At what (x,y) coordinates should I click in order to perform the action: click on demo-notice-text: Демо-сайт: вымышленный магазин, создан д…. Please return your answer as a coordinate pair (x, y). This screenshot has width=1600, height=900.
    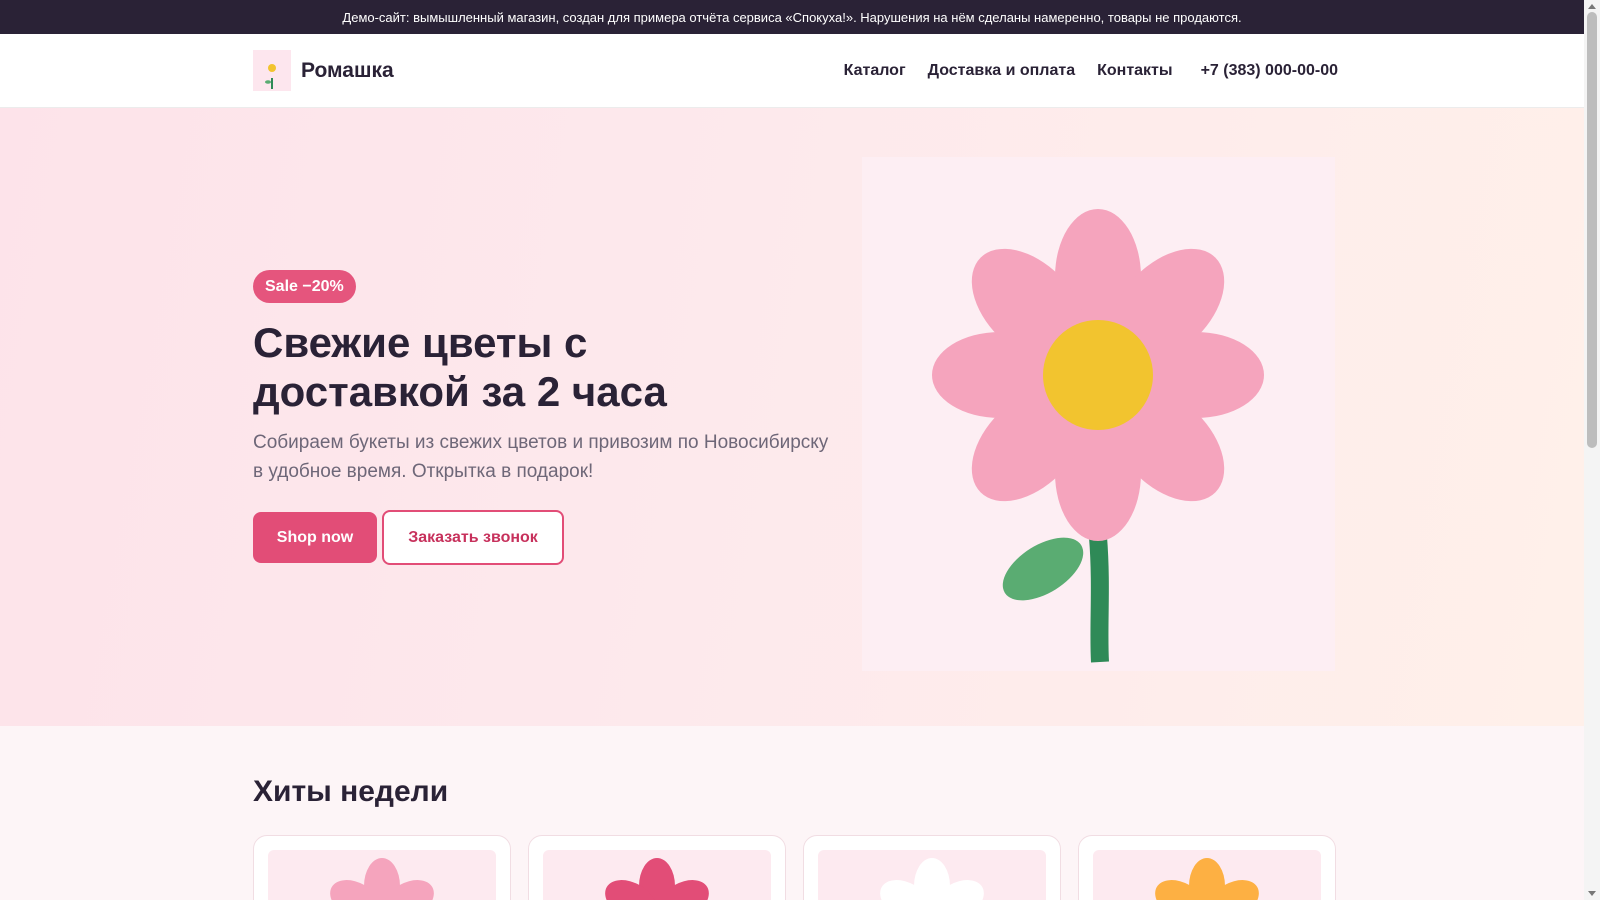
    Looking at the image, I should click on (792, 17).